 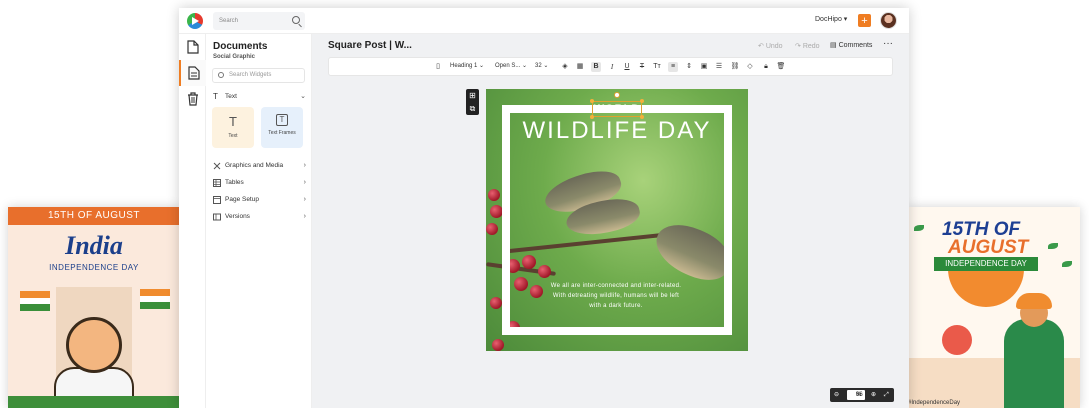 What do you see at coordinates (259, 217) in the screenshot?
I see `section-versions: Versions ›` at bounding box center [259, 217].